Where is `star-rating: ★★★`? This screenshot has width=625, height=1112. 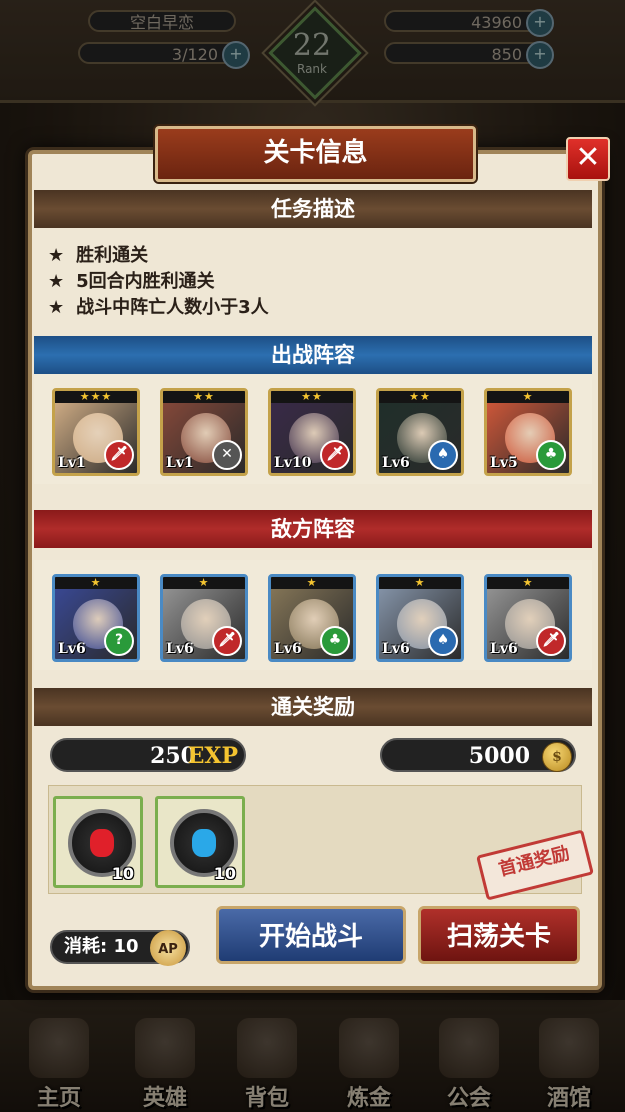 star-rating: ★★★ is located at coordinates (96, 397).